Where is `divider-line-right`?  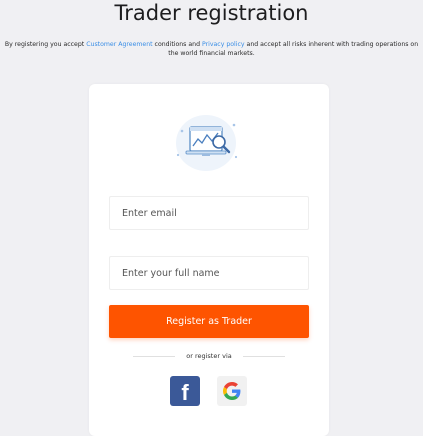
divider-line-right is located at coordinates (264, 356).